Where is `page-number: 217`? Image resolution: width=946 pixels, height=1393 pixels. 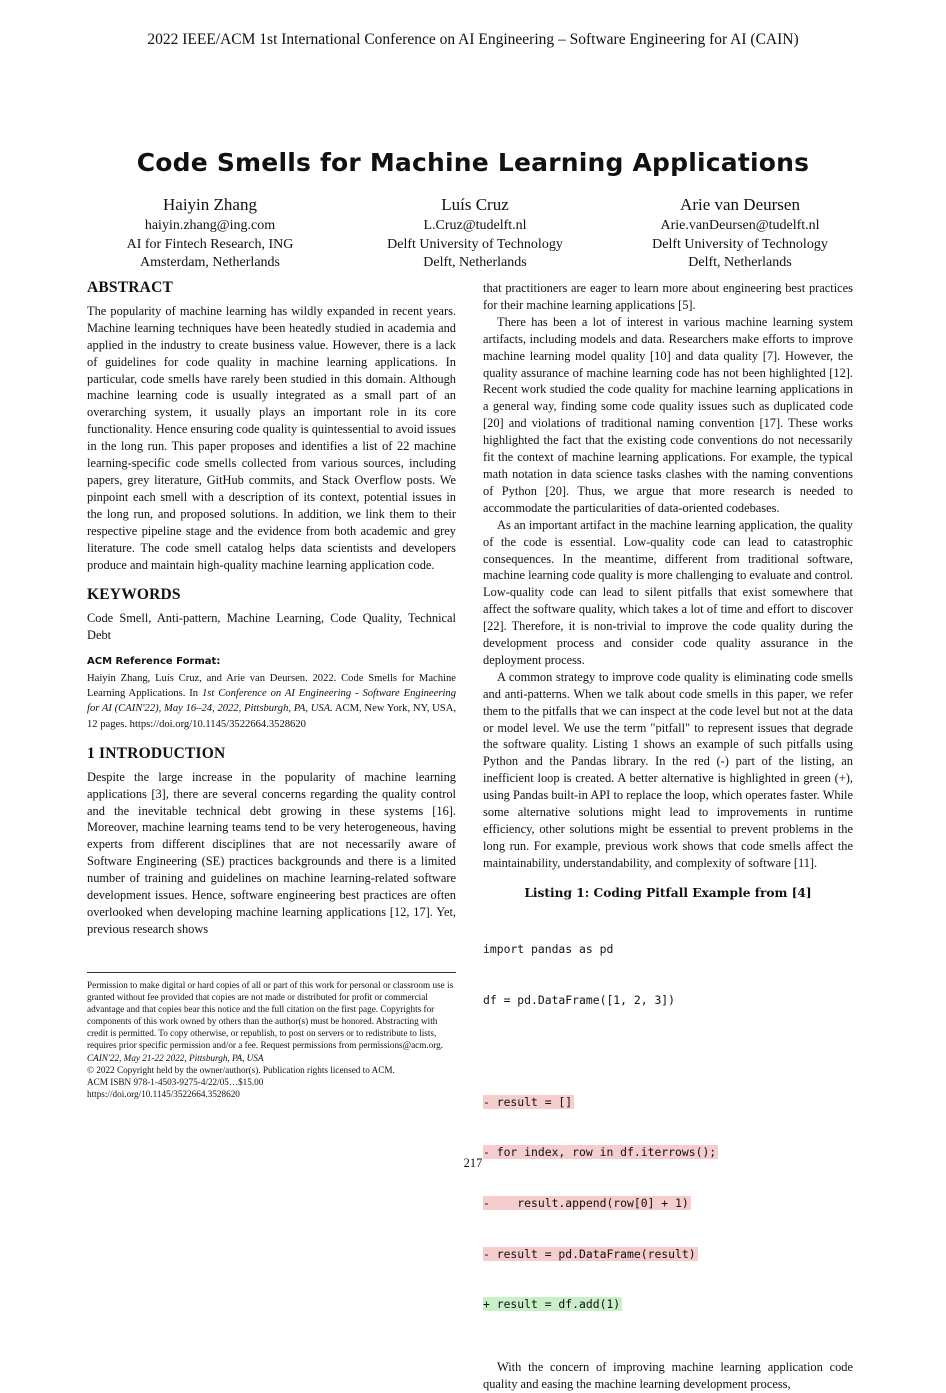 page-number: 217 is located at coordinates (473, 1163).